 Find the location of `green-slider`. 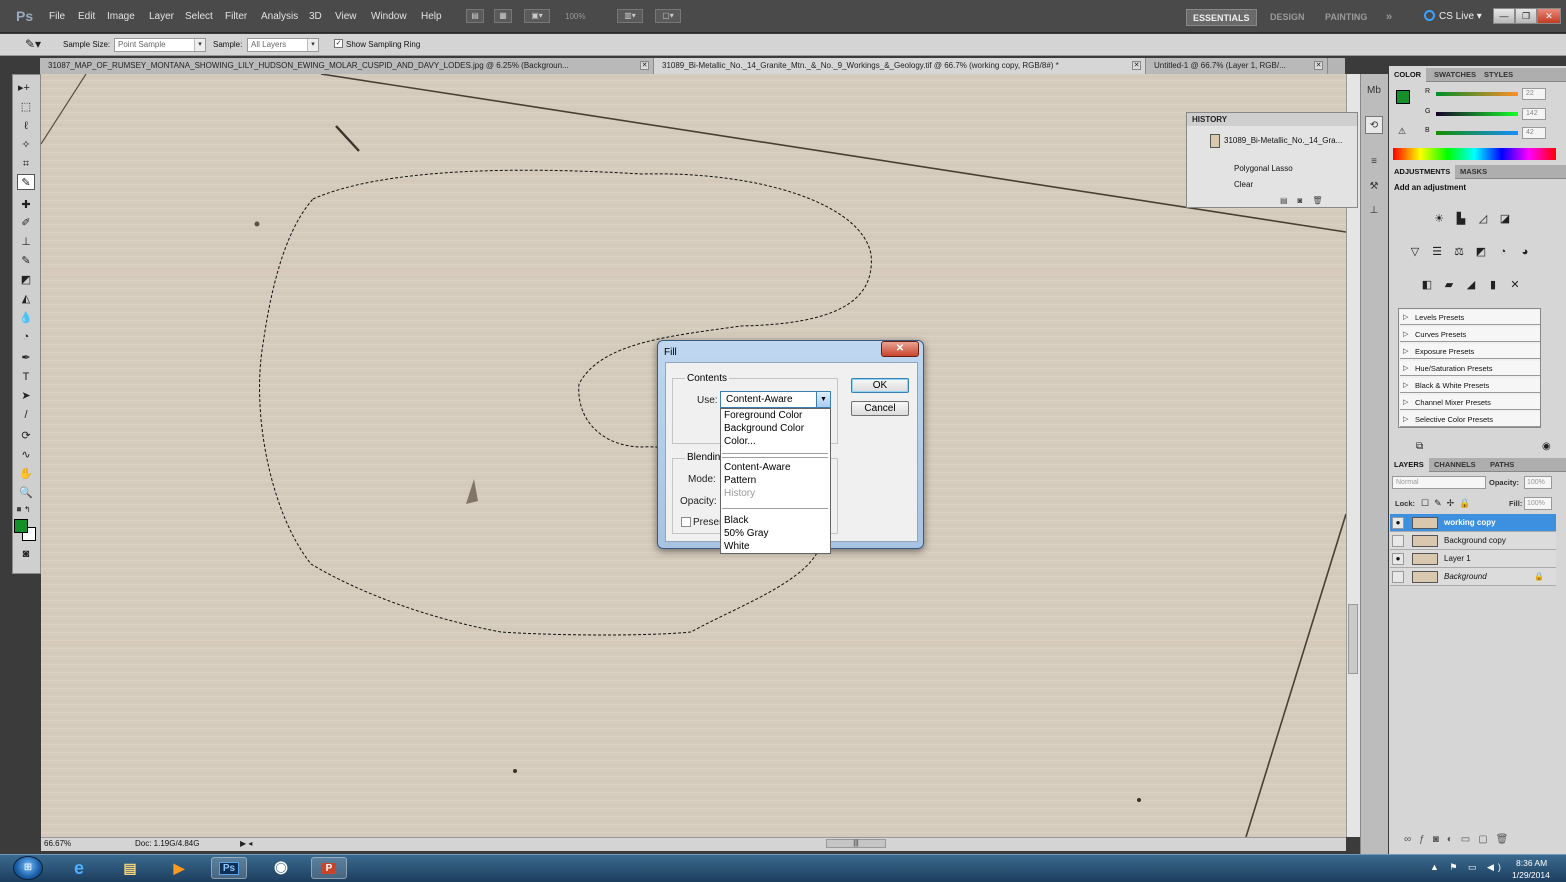

green-slider is located at coordinates (1477, 114).